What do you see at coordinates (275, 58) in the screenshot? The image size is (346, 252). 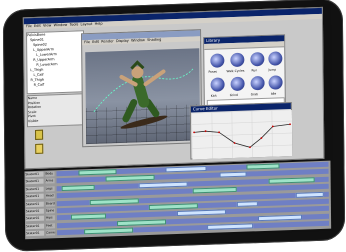 I see `jump-icon` at bounding box center [275, 58].